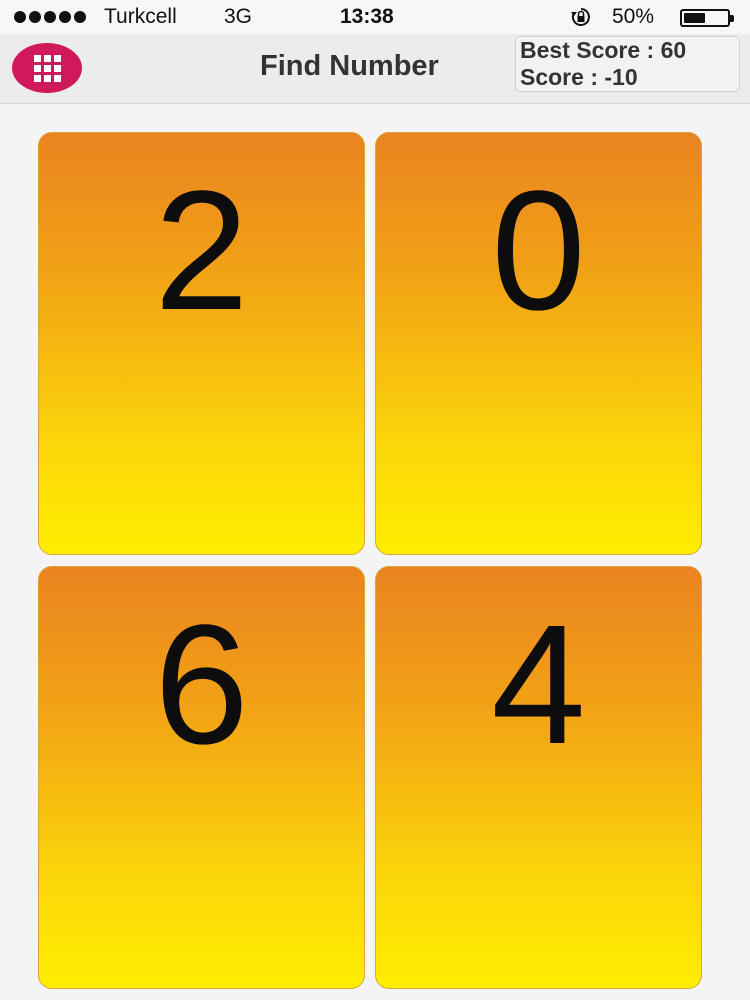 The width and height of the screenshot is (750, 1000). Describe the element at coordinates (201, 251) in the screenshot. I see `card-number: 2` at that location.